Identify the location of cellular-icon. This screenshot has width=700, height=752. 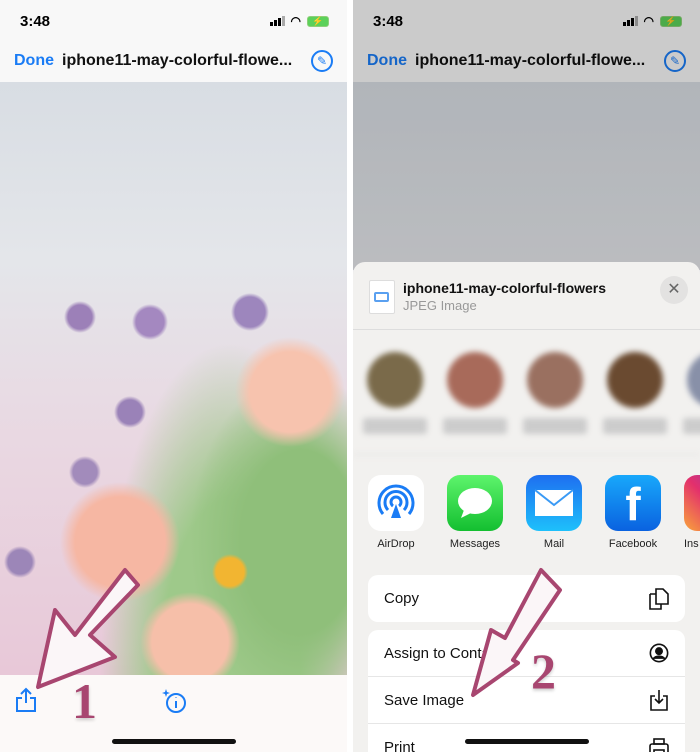
(277, 21).